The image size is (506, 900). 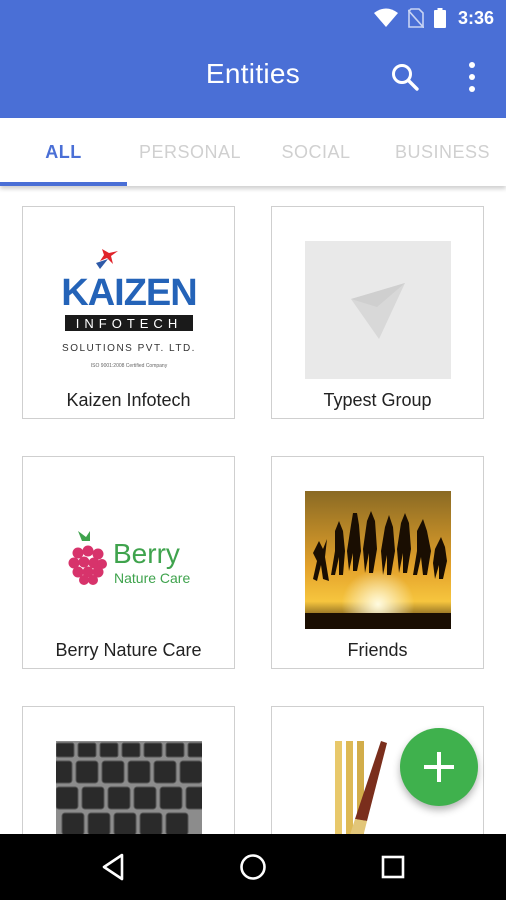 I want to click on back-icon, so click(x=113, y=867).